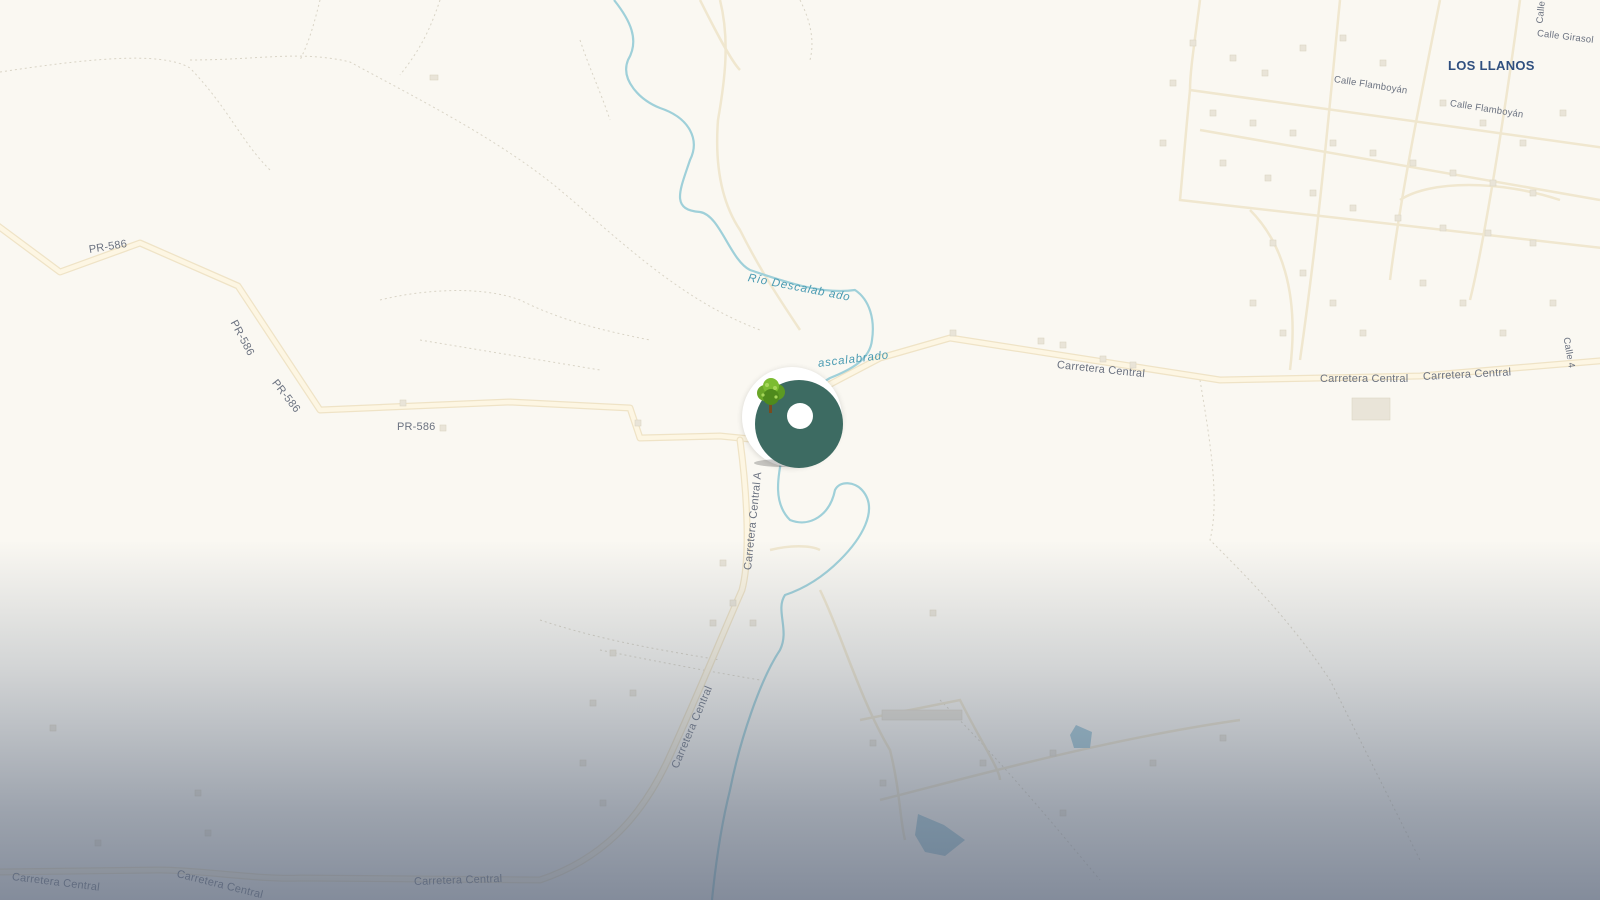 Image resolution: width=1600 pixels, height=900 pixels. I want to click on town-label-los-llanos: LOS LLANOS, so click(1491, 65).